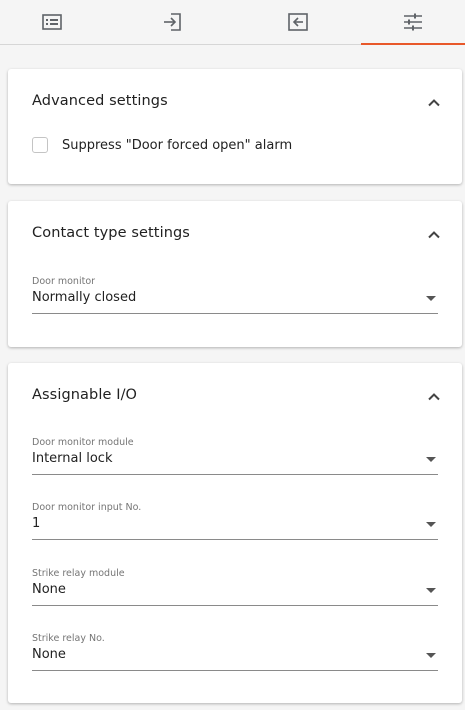 The width and height of the screenshot is (465, 710). I want to click on tab-bar, so click(232, 22).